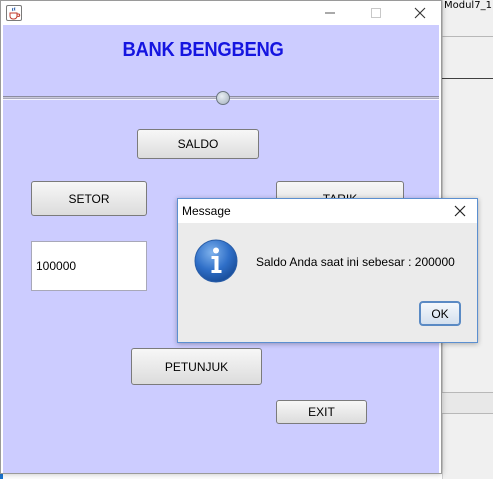 The height and width of the screenshot is (479, 493). What do you see at coordinates (355, 262) in the screenshot?
I see `dialog-message: Saldo Anda saat ini sebesar : 200000` at bounding box center [355, 262].